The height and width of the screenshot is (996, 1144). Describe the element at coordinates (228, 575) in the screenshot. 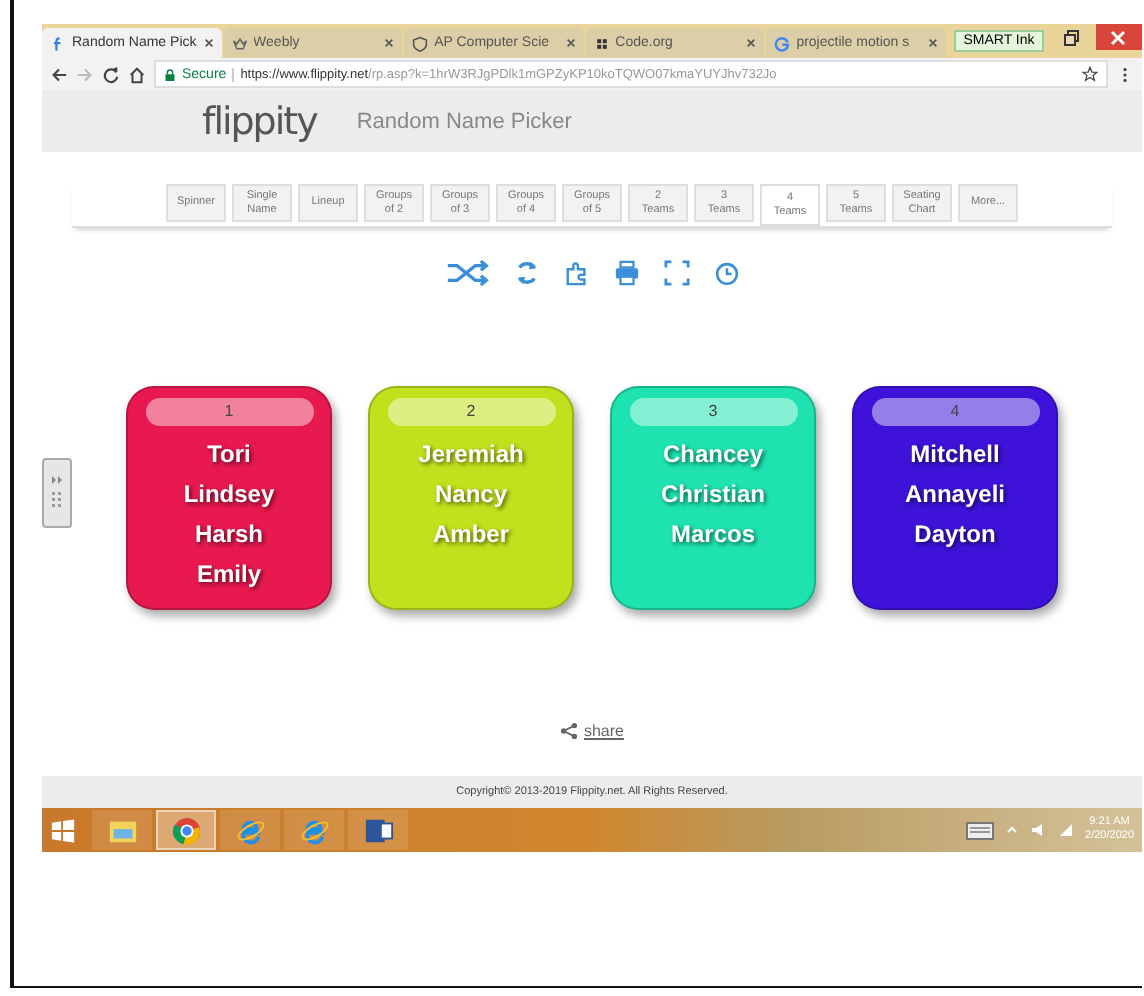

I see `team-member-name: Emily` at that location.